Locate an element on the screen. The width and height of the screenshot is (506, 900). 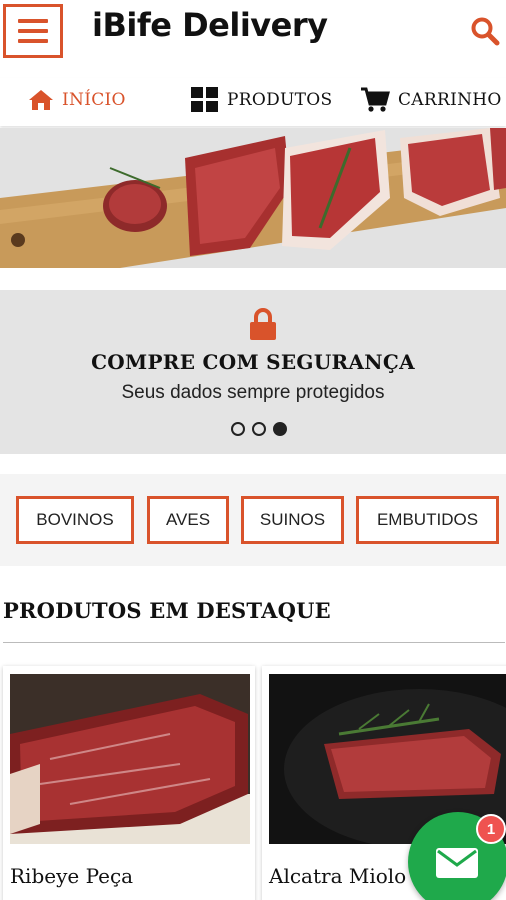
grid-icon is located at coordinates (204, 99).